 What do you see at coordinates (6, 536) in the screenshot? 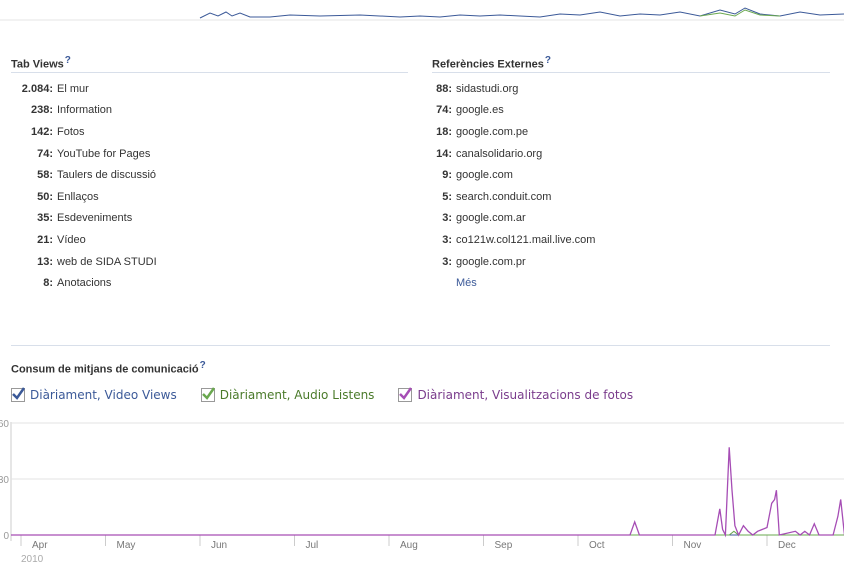
I see `chart-y-tick-label: 0` at bounding box center [6, 536].